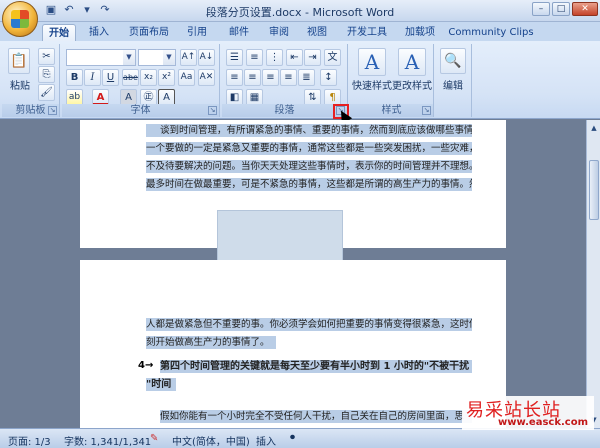 The height and width of the screenshot is (448, 600). I want to click on editing-group: 🔍 编辑, so click(454, 80).